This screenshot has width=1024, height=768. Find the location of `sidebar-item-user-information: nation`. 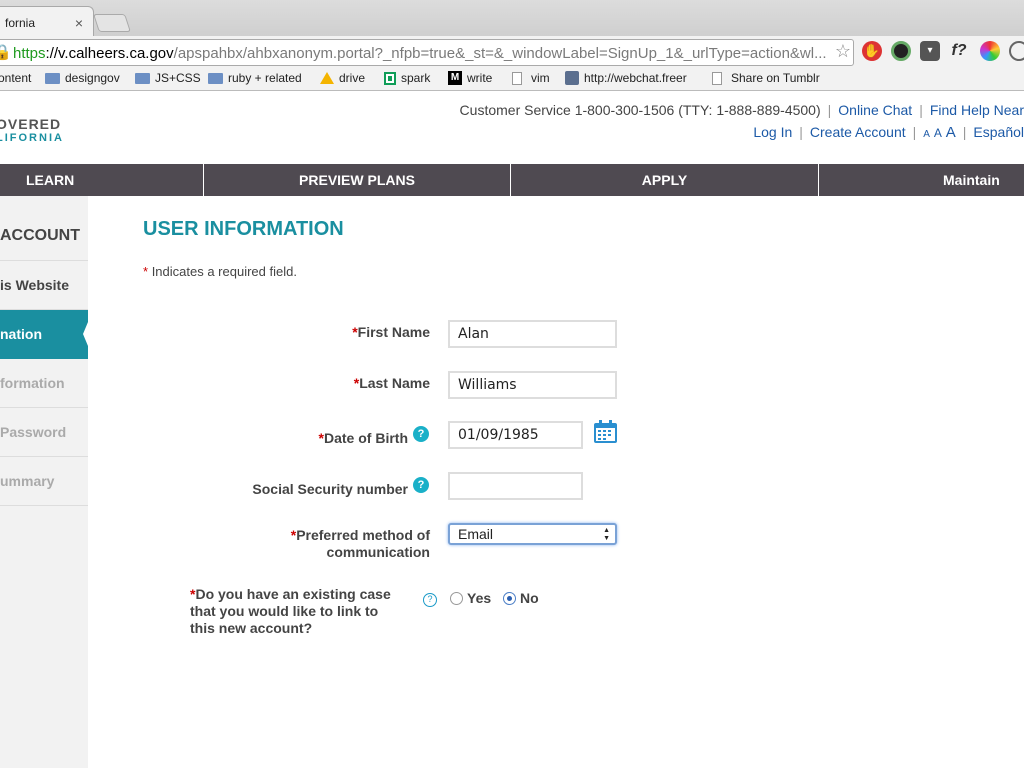

sidebar-item-user-information: nation is located at coordinates (46, 334).